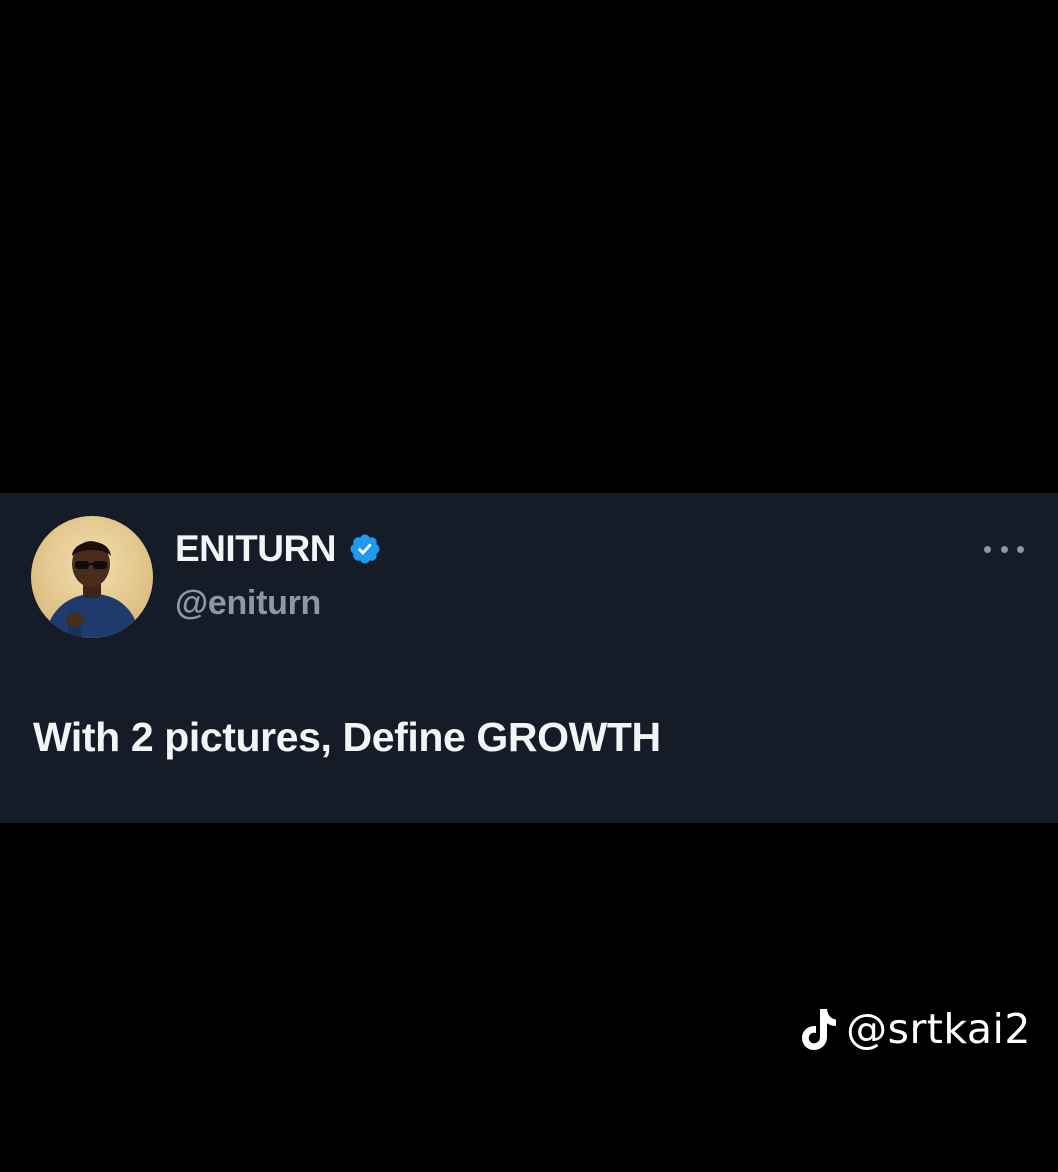 Image resolution: width=1058 pixels, height=1172 pixels. Describe the element at coordinates (938, 1029) in the screenshot. I see `watermark-handle: @srtkai2` at that location.